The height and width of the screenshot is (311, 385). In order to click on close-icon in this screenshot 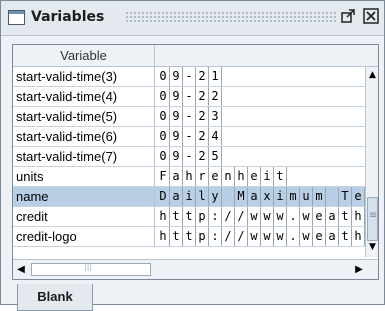, I will do `click(371, 16)`.